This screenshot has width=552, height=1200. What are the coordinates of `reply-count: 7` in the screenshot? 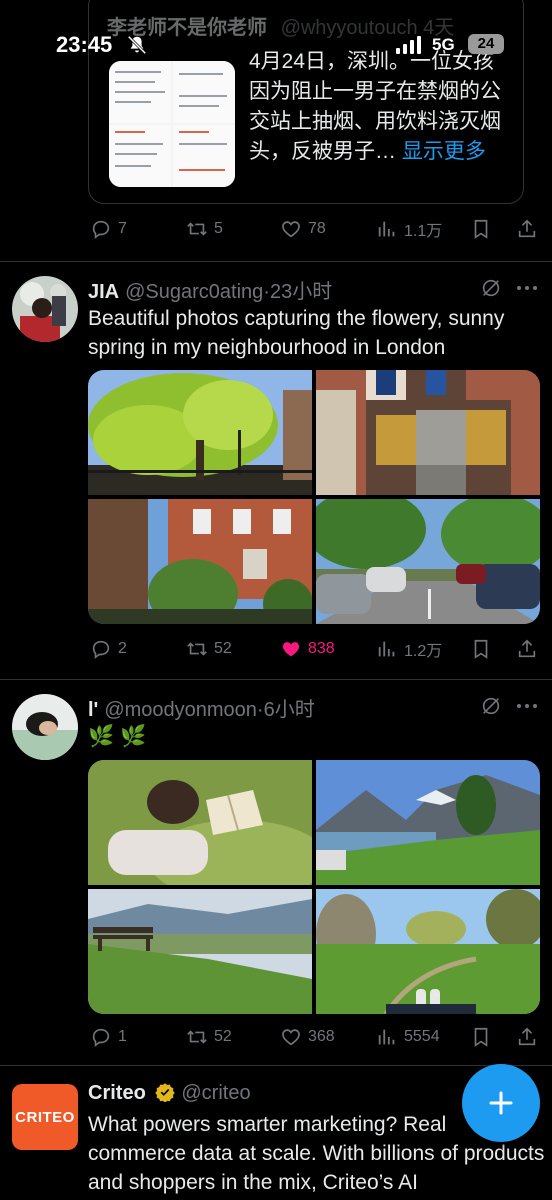 It's located at (122, 228).